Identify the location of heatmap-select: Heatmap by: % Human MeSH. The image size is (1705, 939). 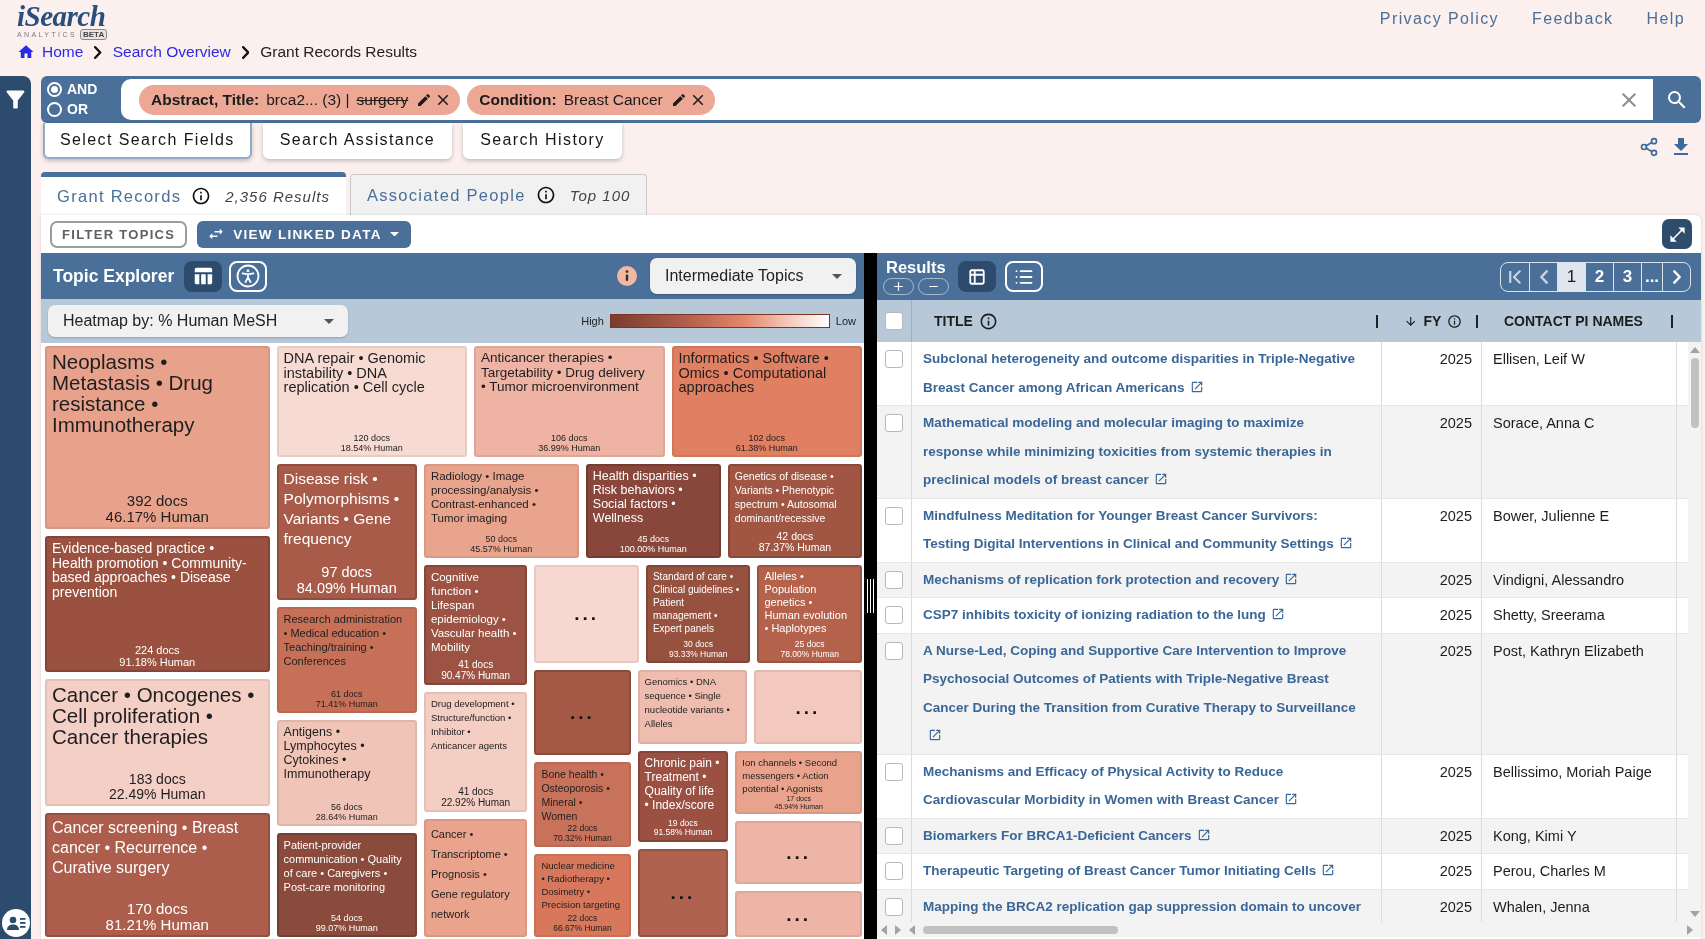
(198, 321).